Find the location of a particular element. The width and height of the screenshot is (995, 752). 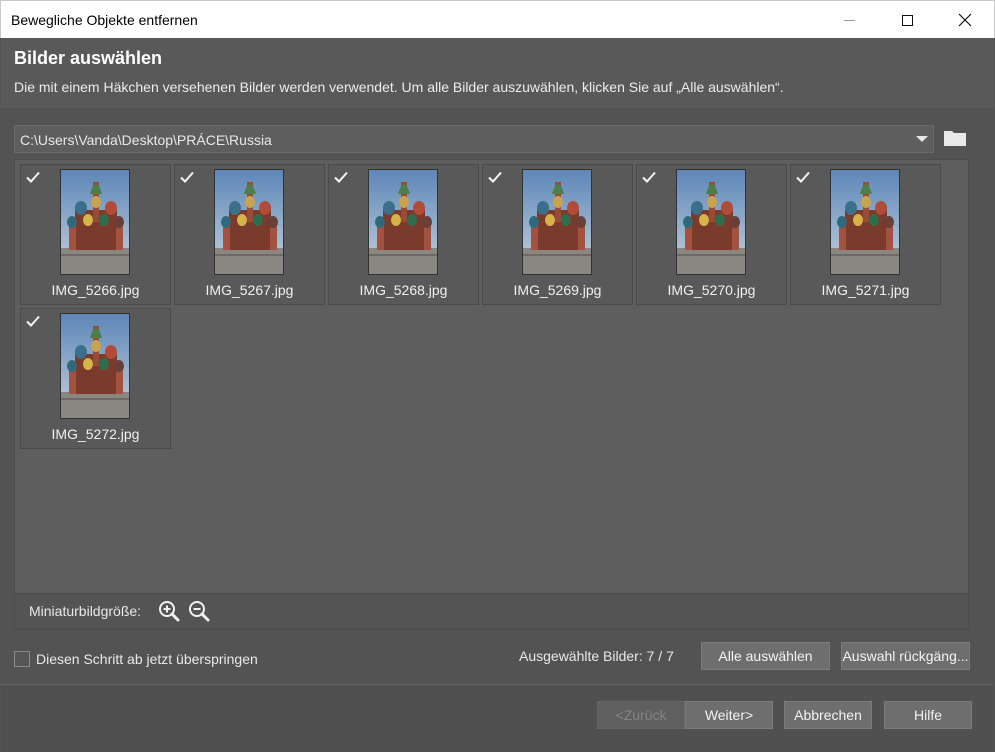

minimize-icon is located at coordinates (849, 20).